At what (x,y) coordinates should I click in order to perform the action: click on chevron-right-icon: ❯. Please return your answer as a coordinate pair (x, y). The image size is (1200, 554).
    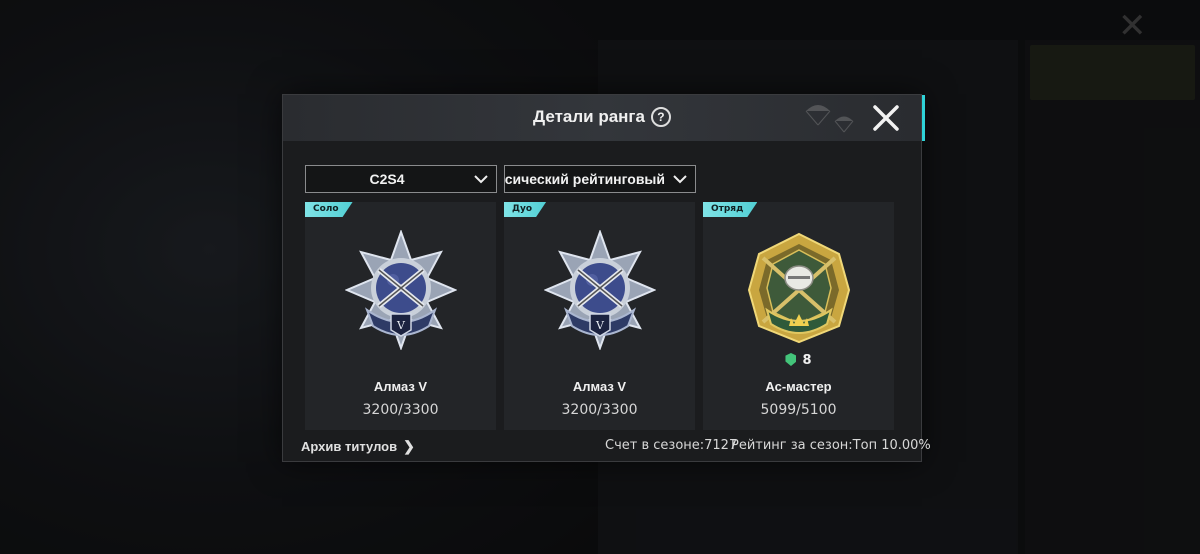
    Looking at the image, I should click on (409, 446).